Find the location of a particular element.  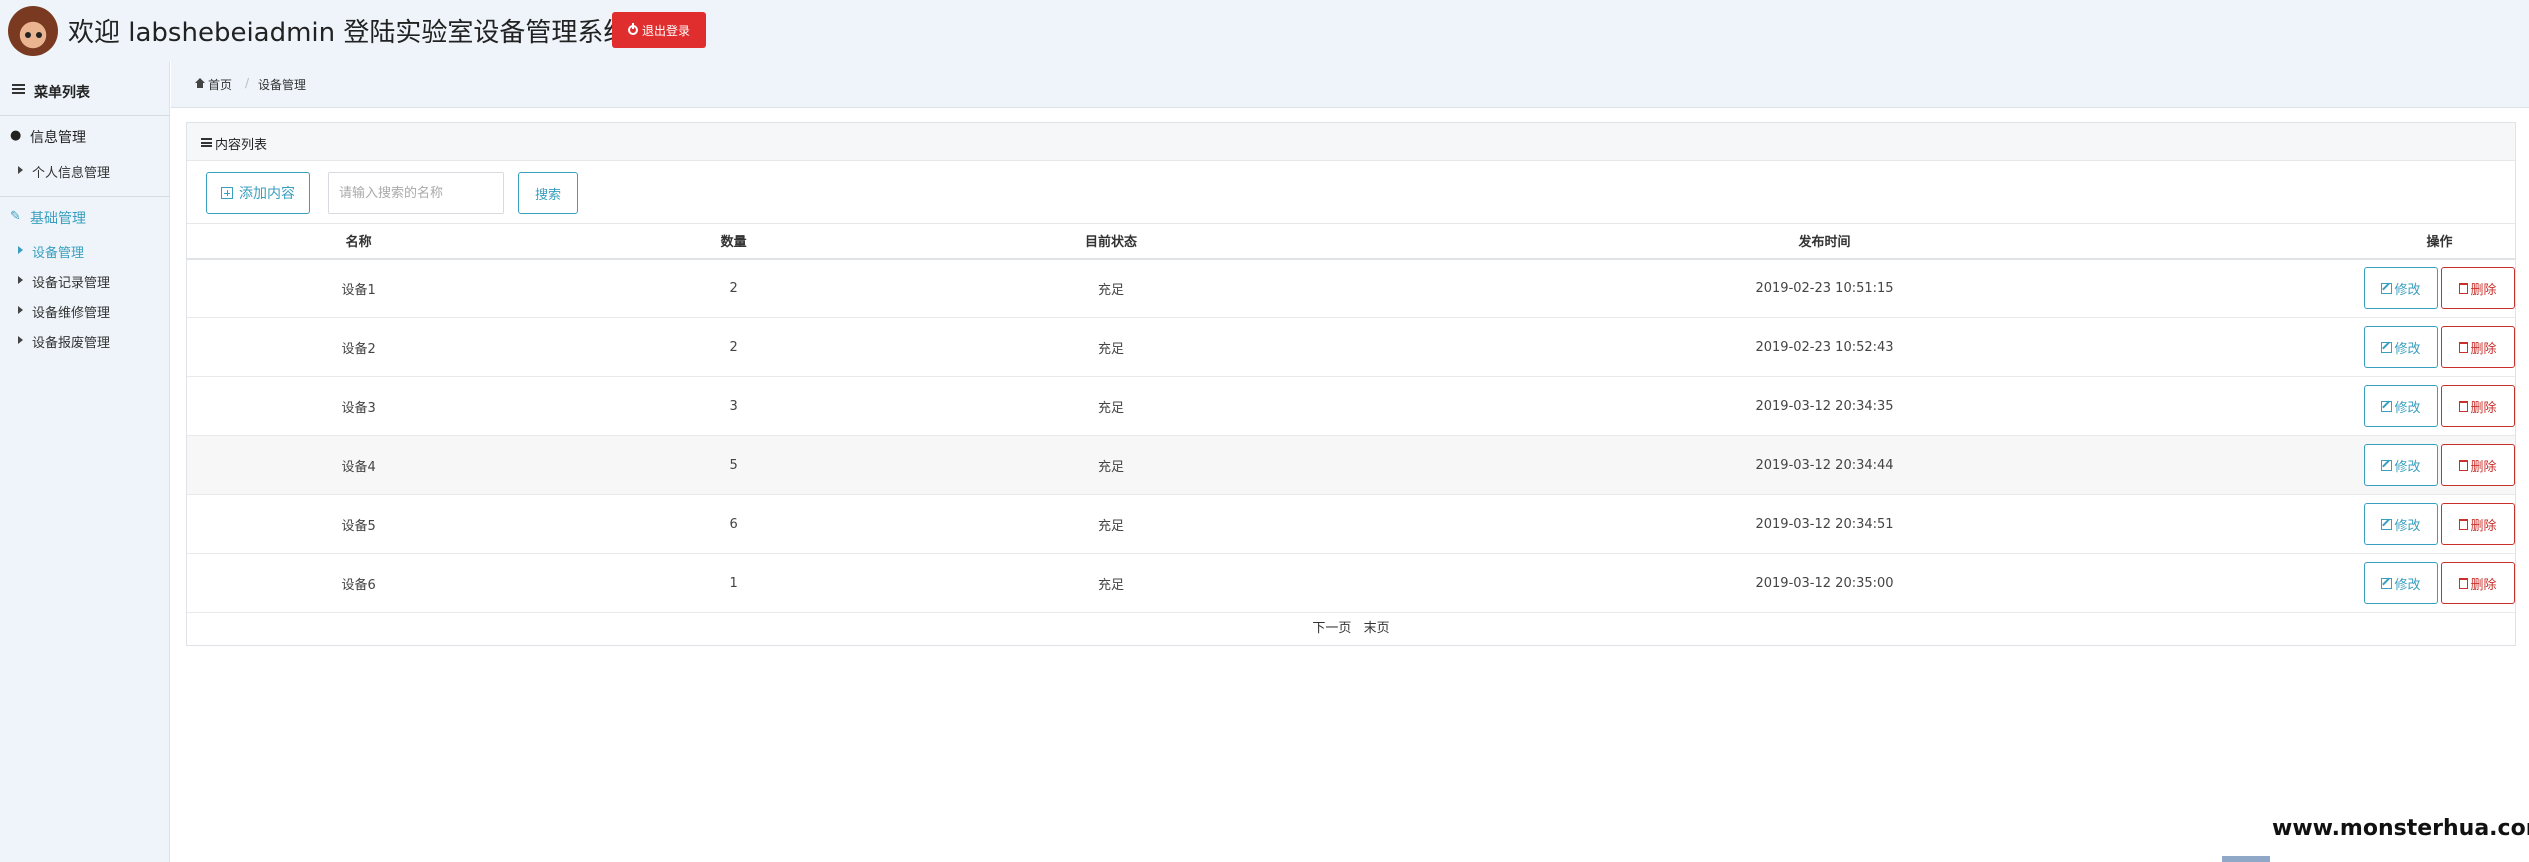

table-row: 设备2 2 充足 2019-02-23 10:52:43 修改 删除 is located at coordinates (1351, 347).